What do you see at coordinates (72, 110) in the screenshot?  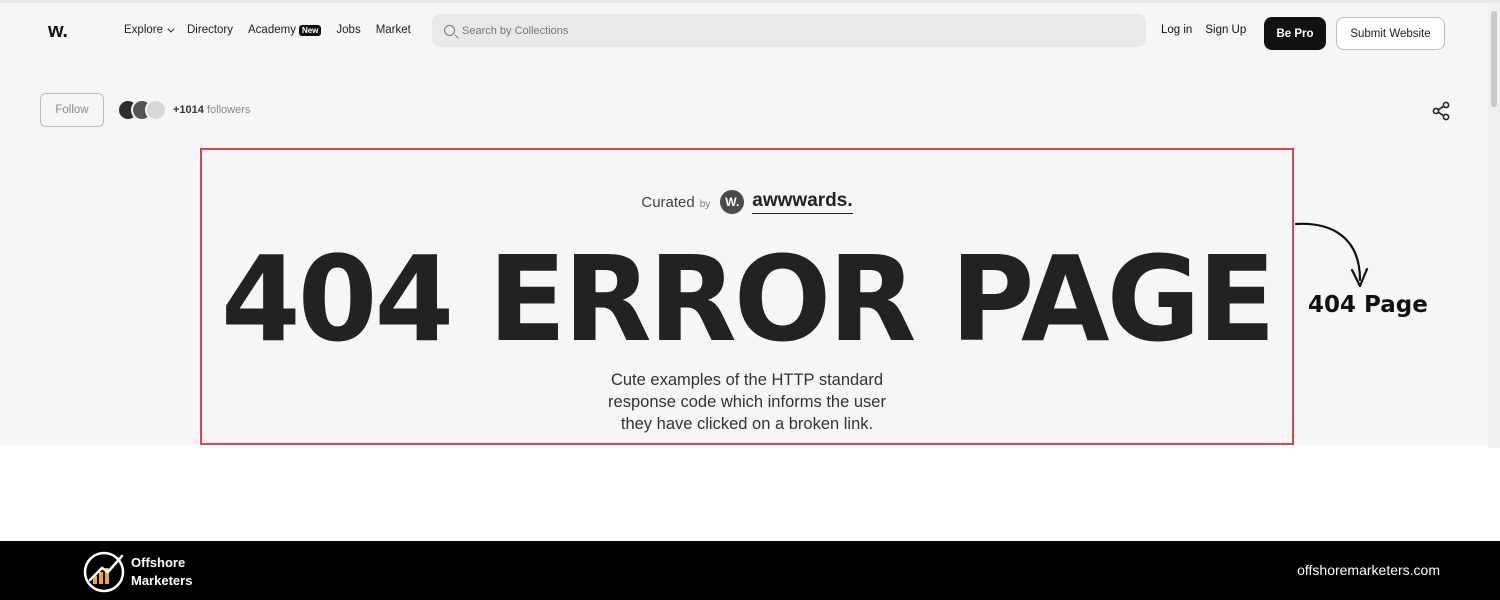 I see `follow-button: Follow` at bounding box center [72, 110].